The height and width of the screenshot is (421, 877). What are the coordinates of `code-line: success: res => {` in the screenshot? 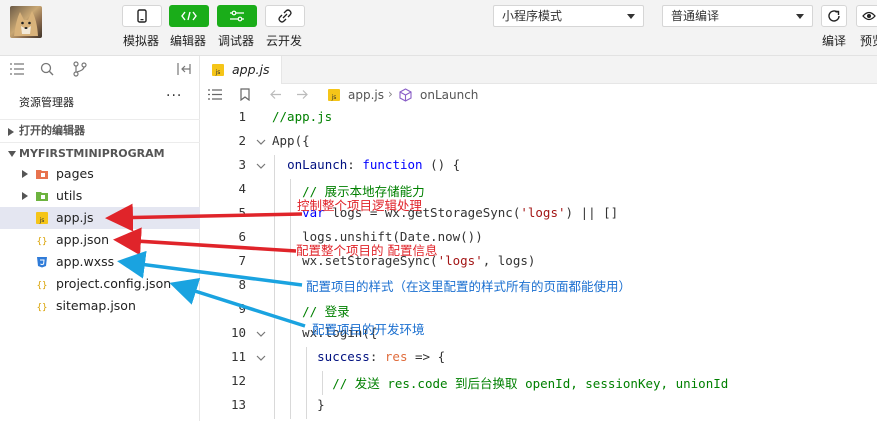 It's located at (381, 356).